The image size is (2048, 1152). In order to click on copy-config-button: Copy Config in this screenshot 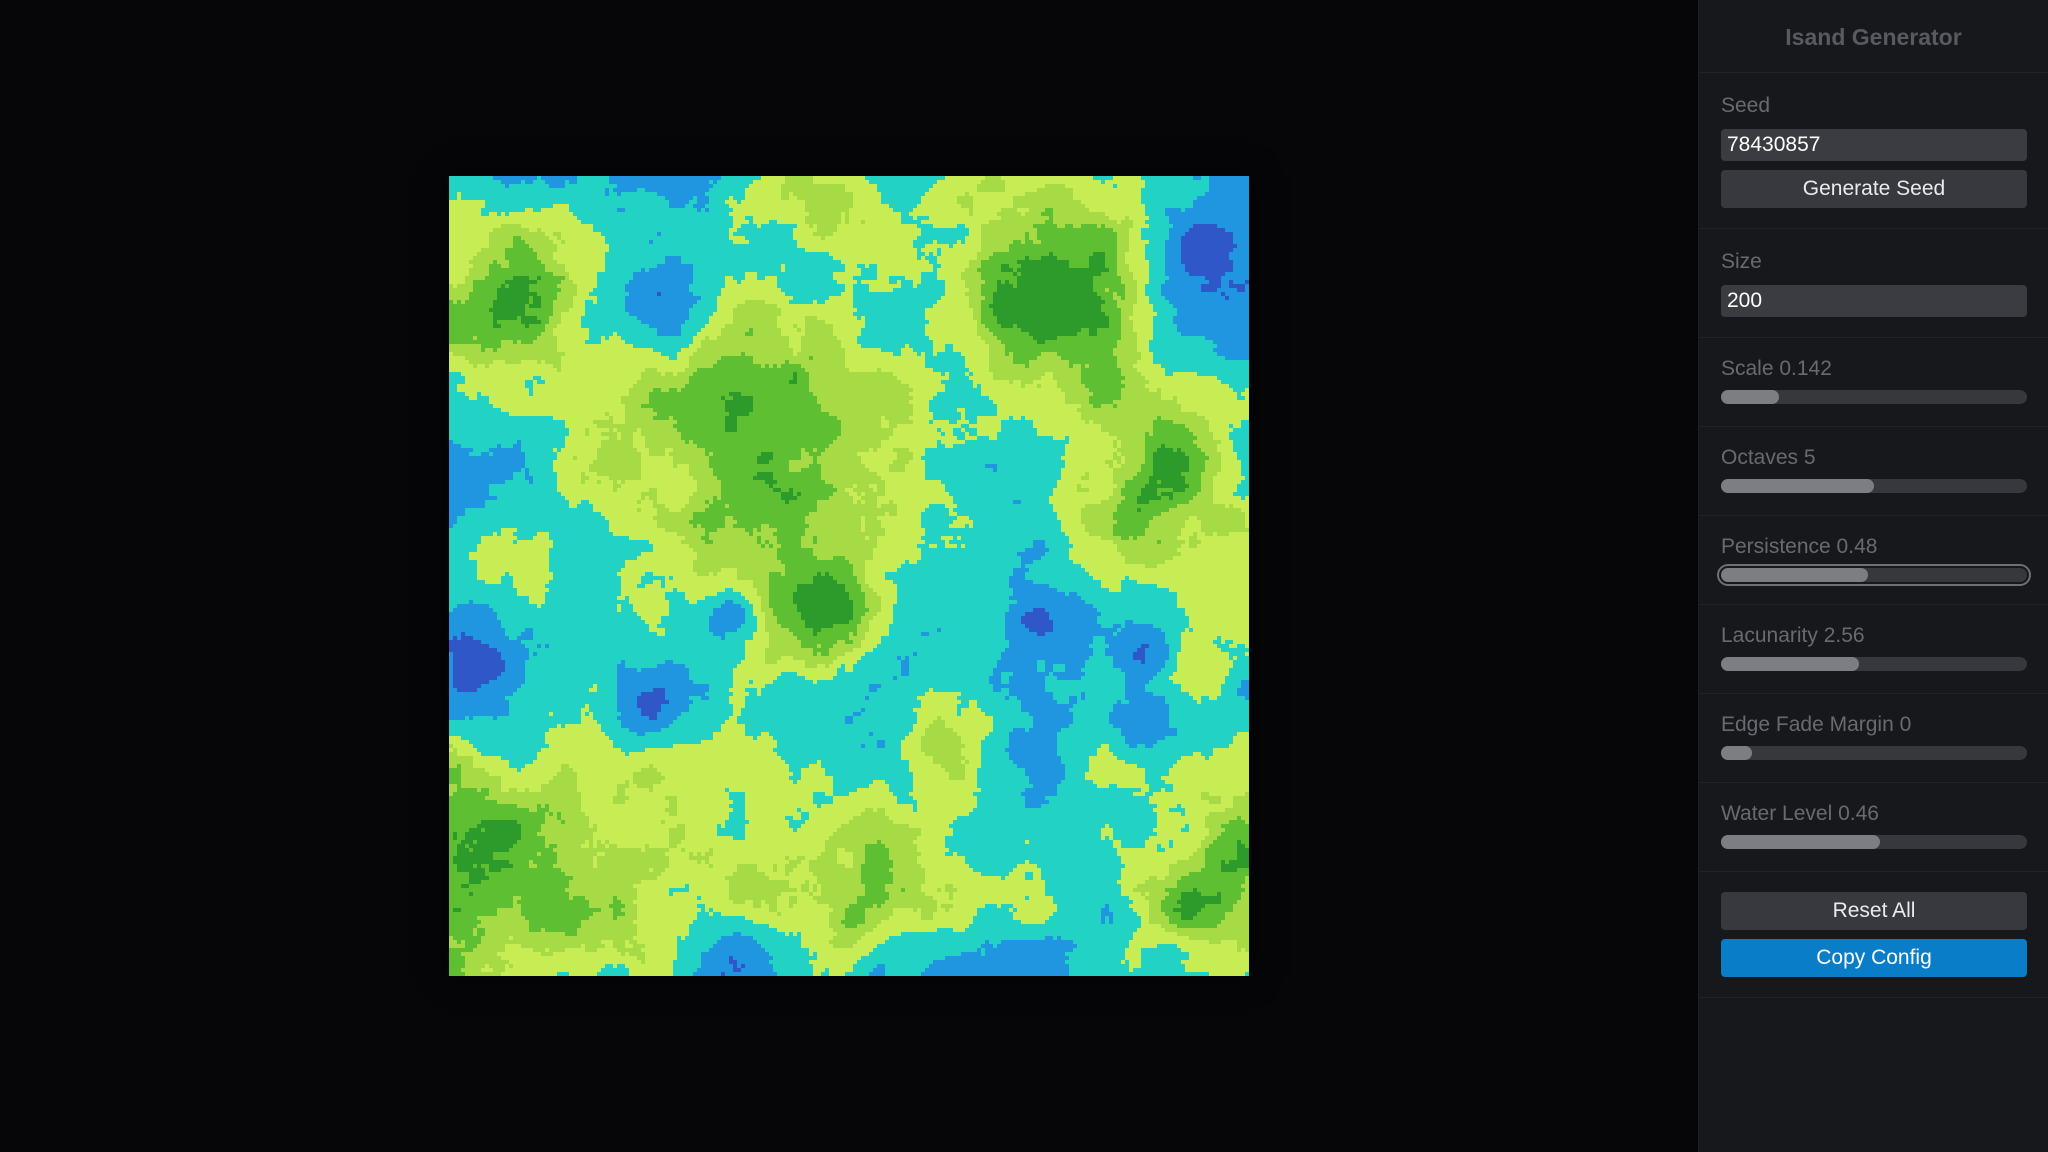, I will do `click(1874, 958)`.